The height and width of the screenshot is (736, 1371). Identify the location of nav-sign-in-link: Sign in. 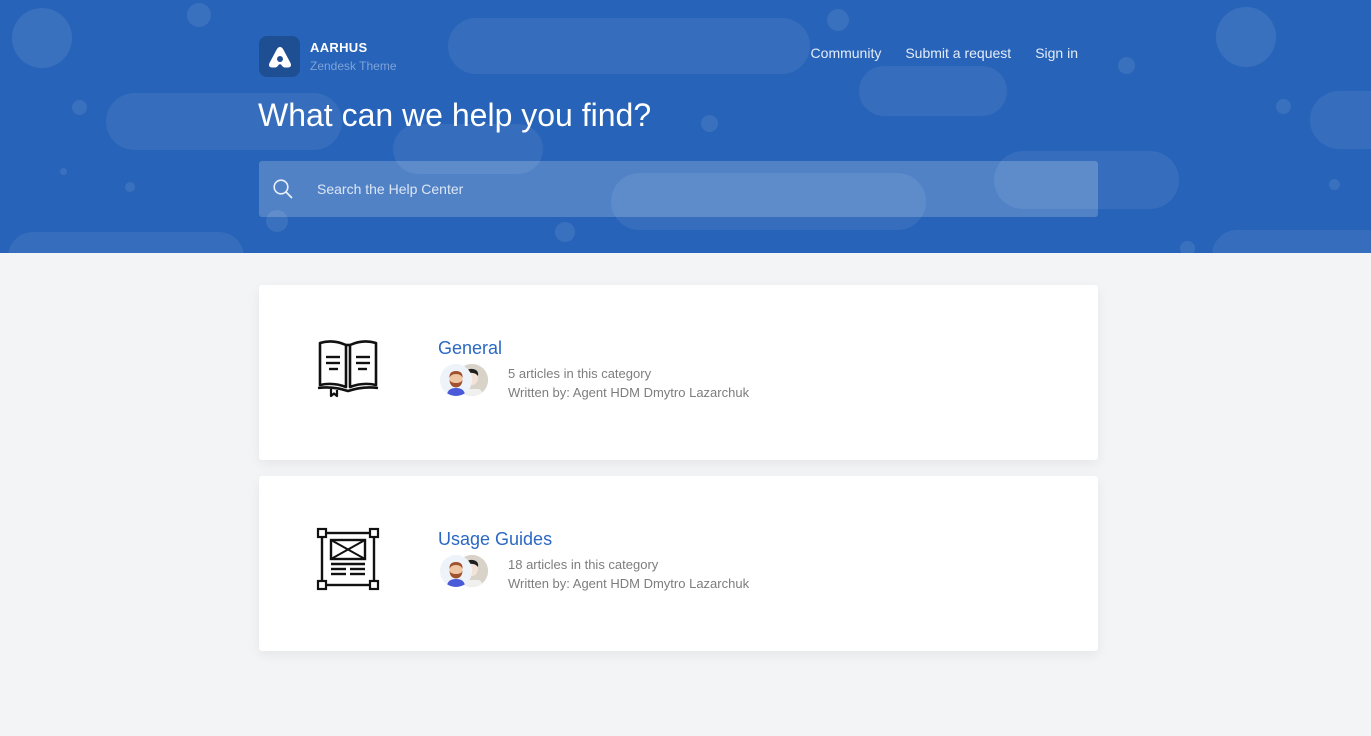
(1056, 53).